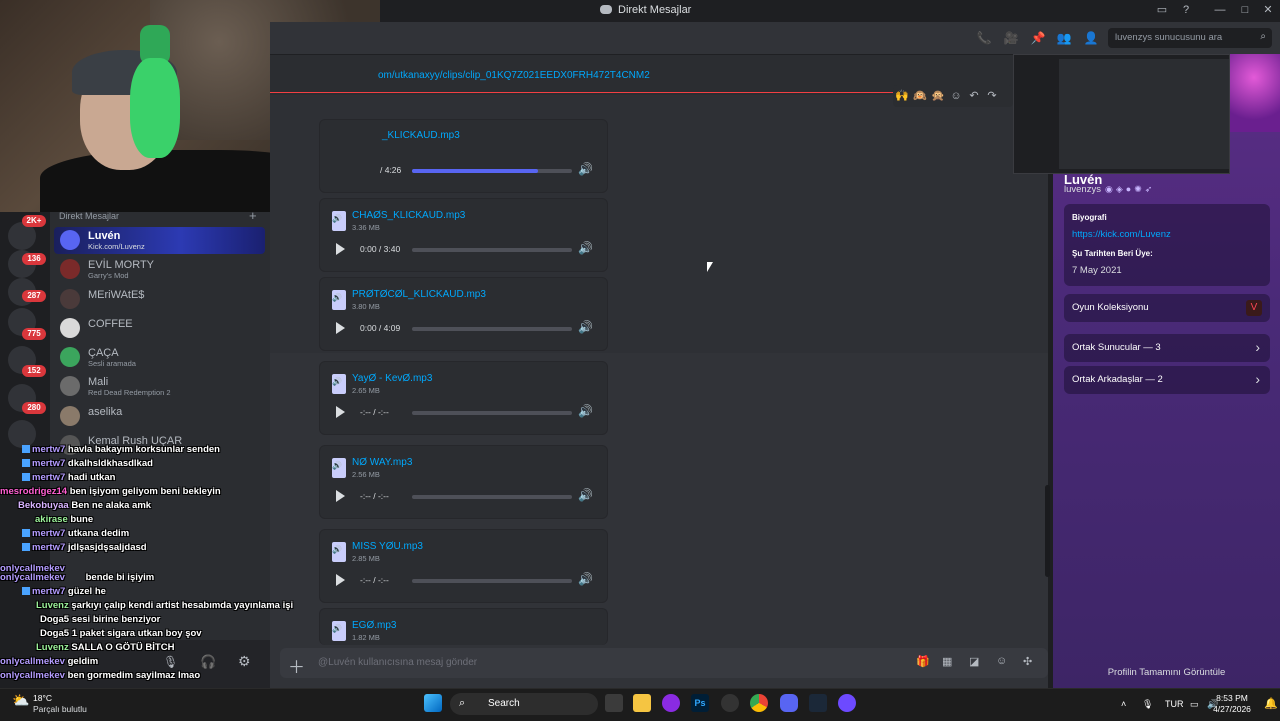  Describe the element at coordinates (159, 269) in the screenshot. I see `dm-item: EVİL MORTY Garry's Mod` at that location.